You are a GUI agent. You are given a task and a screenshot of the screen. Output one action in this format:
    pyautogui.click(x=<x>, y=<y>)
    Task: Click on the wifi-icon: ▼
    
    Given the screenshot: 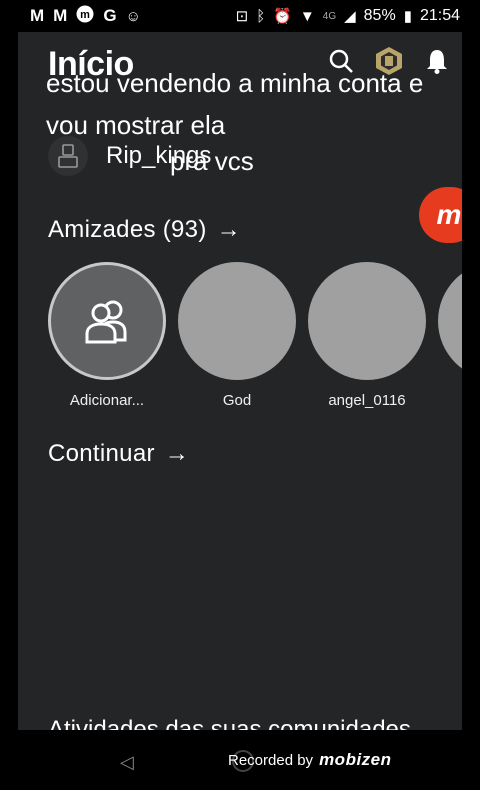 What is the action you would take?
    pyautogui.click(x=307, y=16)
    